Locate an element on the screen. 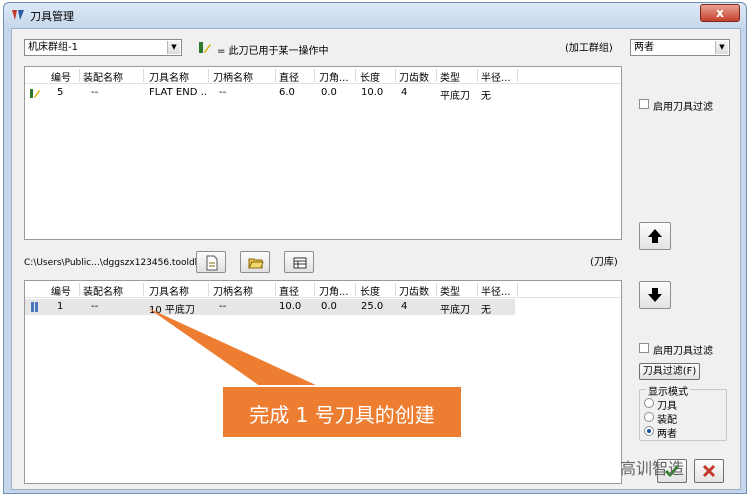  table-row: 1 -- 10 平底刀 -- 10.0 0.0 25.0 4 平底刀 无 is located at coordinates (270, 307).